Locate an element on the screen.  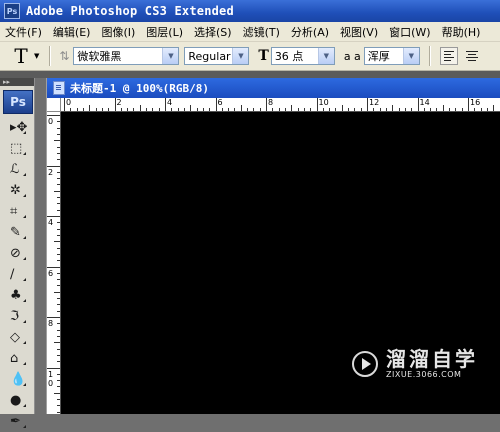
pen-tool-icon: ✒ is located at coordinates (17, 421).